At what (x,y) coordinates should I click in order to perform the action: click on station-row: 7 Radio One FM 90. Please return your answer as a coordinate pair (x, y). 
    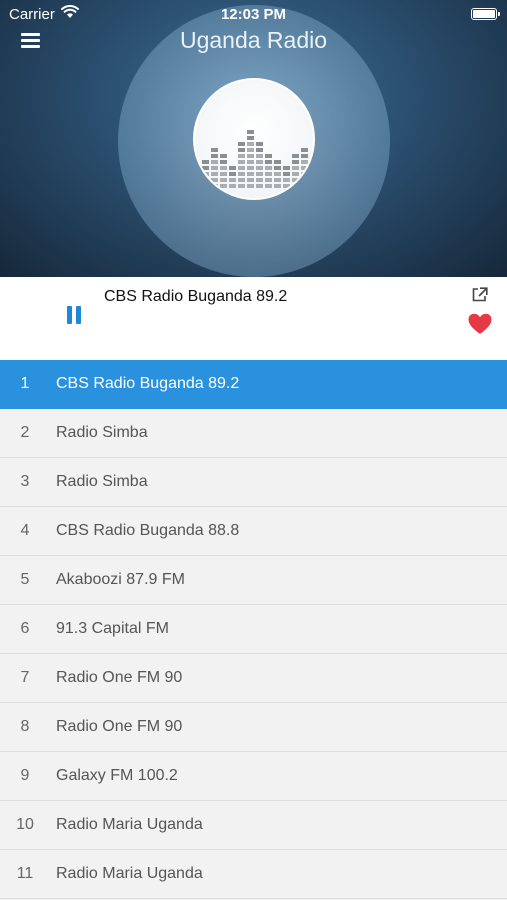
    Looking at the image, I should click on (253, 678).